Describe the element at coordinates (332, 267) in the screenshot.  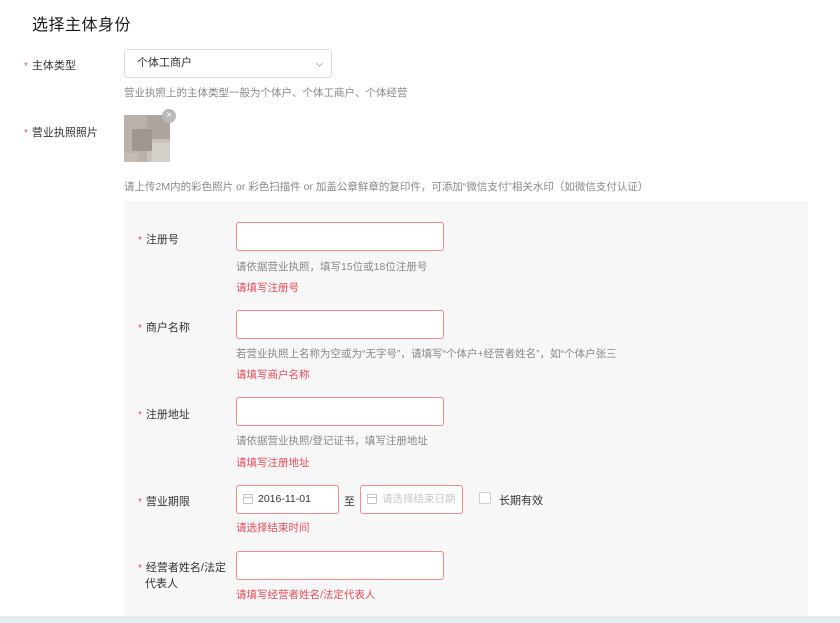
I see `reg-no-hint: 请依据营业执照，填写15位或18位注册号` at that location.